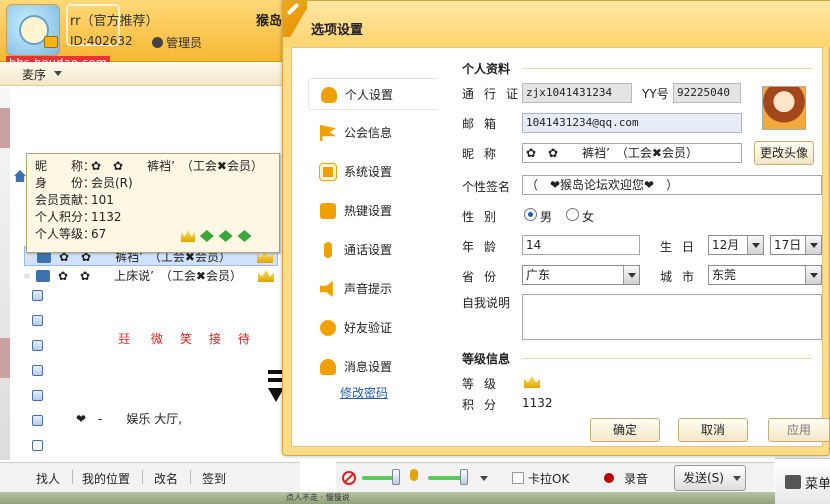 The image size is (830, 504). I want to click on find-user-link: 找人, so click(48, 478).